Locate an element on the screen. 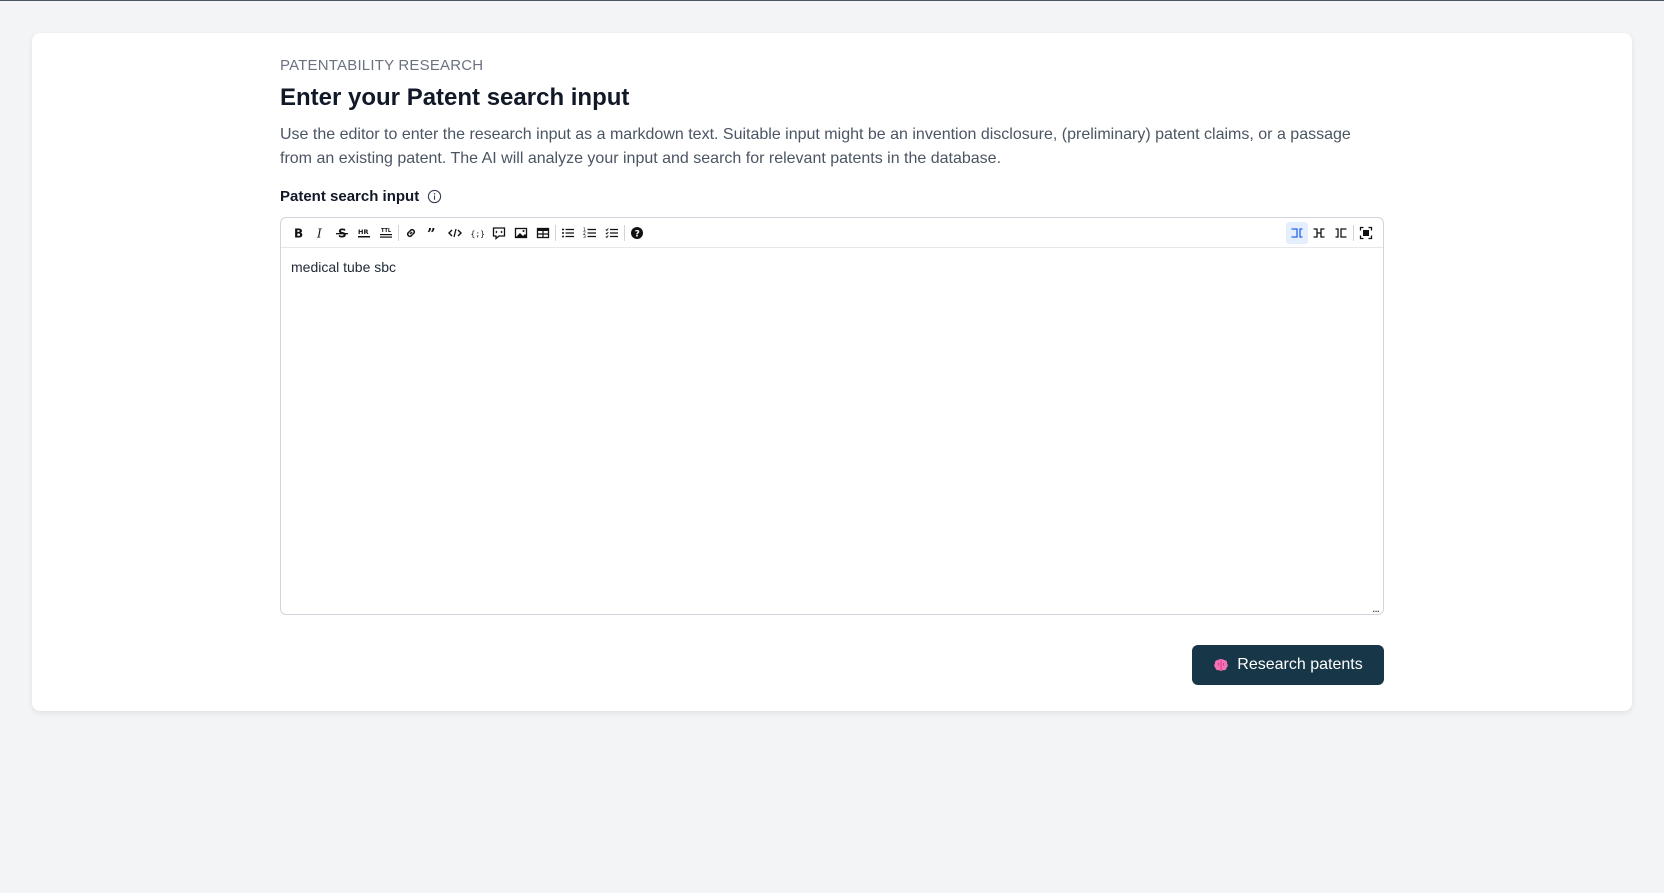 This screenshot has width=1664, height=893. fullscreen-icon is located at coordinates (1366, 233).